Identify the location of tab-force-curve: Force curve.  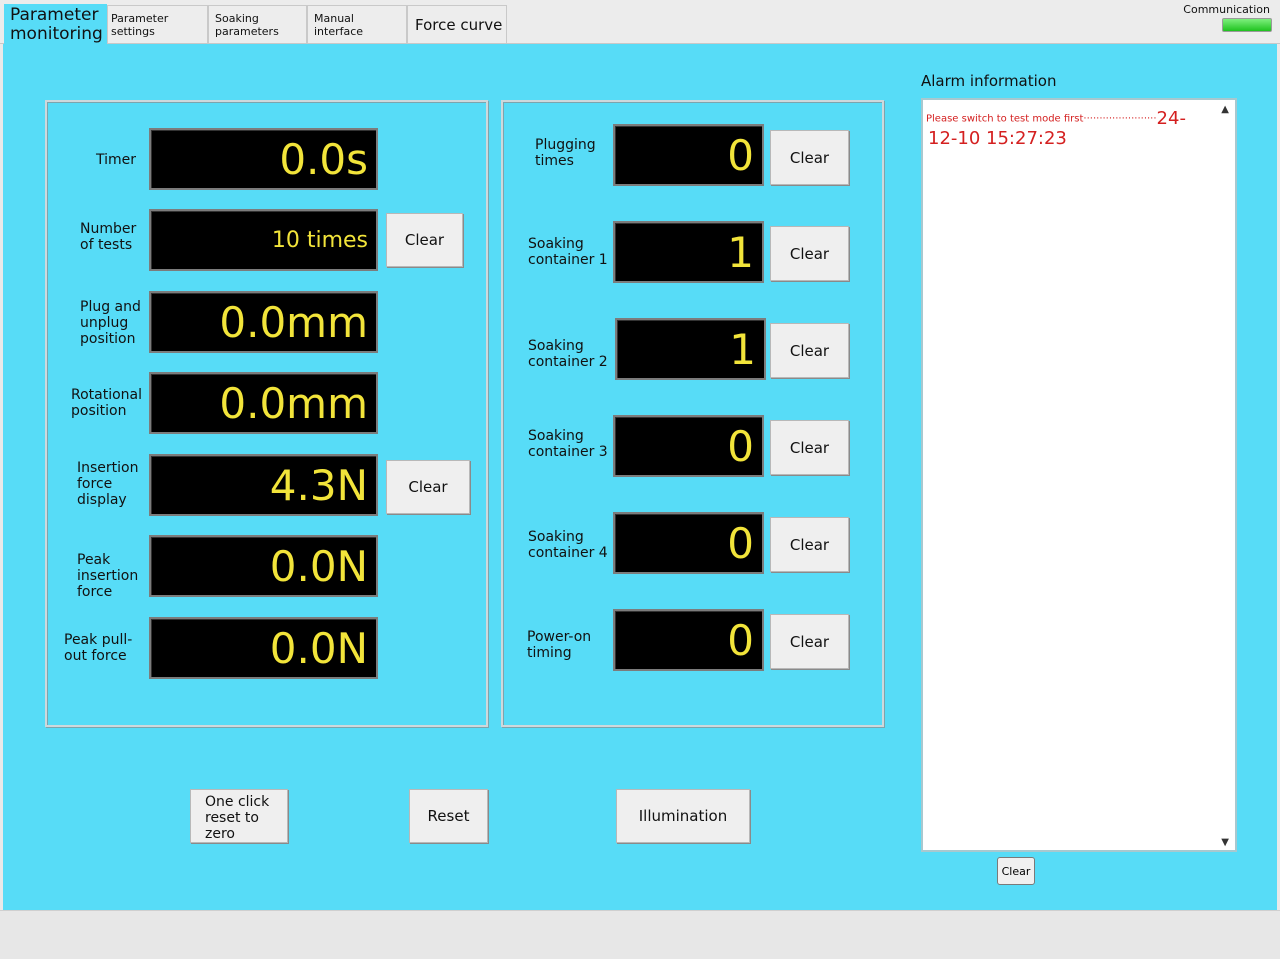
(457, 24).